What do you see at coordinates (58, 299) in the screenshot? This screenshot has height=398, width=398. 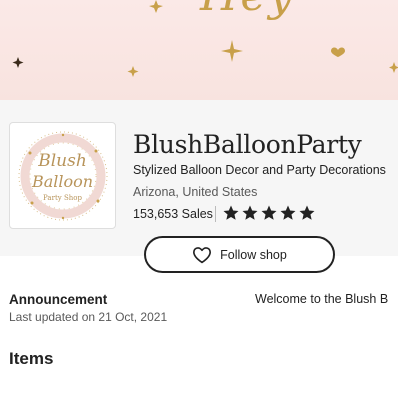 I see `announcement-title: Announcement` at bounding box center [58, 299].